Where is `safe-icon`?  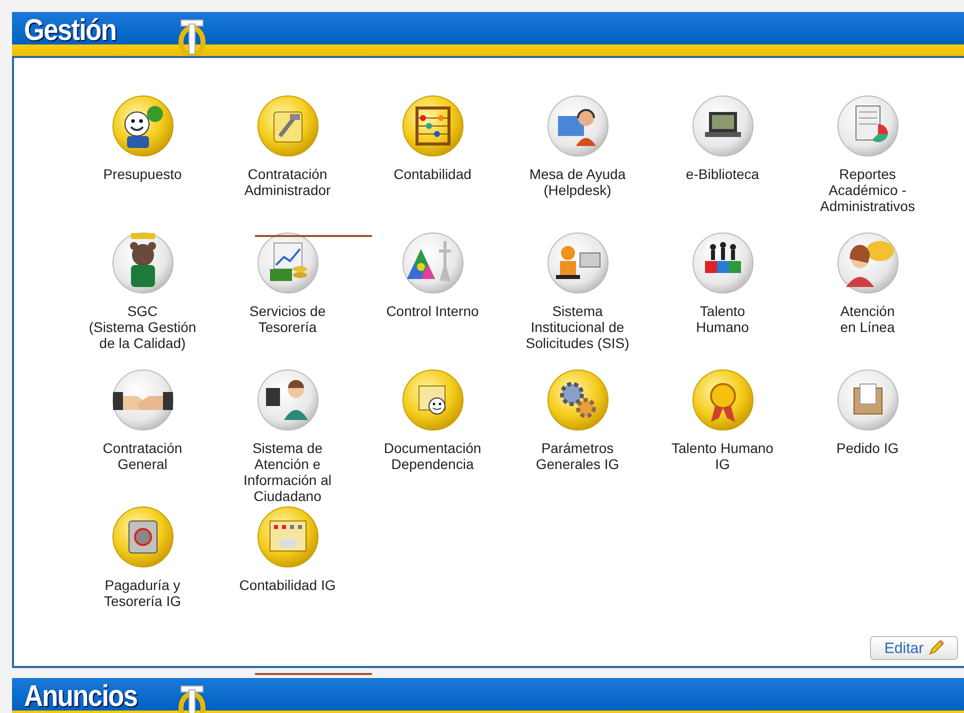 safe-icon is located at coordinates (142, 537).